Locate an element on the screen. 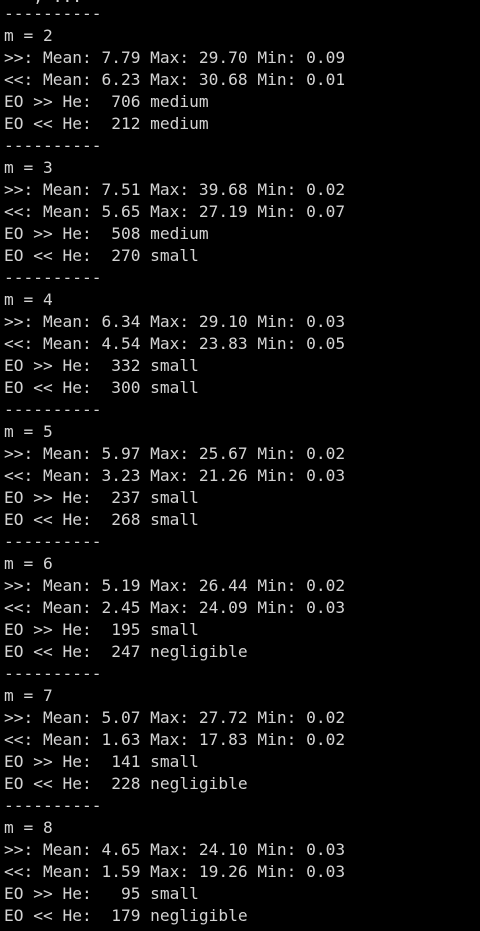  stats-line: >>: Mean: 4.65 Max: 24.10 Min: 0.03 is located at coordinates (175, 849).